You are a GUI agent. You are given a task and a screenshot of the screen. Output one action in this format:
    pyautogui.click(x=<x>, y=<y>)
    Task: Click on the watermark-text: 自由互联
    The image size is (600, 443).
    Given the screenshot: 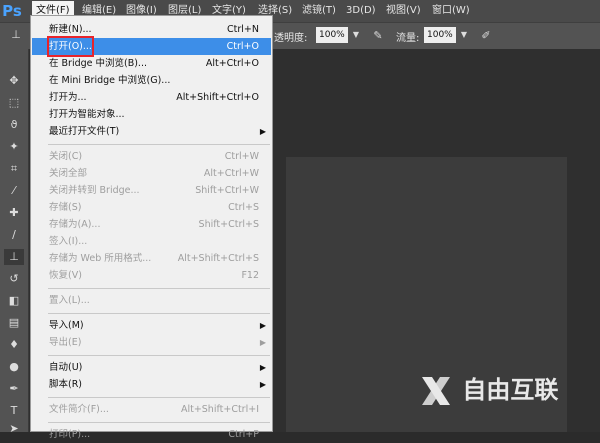 What is the action you would take?
    pyautogui.click(x=510, y=390)
    